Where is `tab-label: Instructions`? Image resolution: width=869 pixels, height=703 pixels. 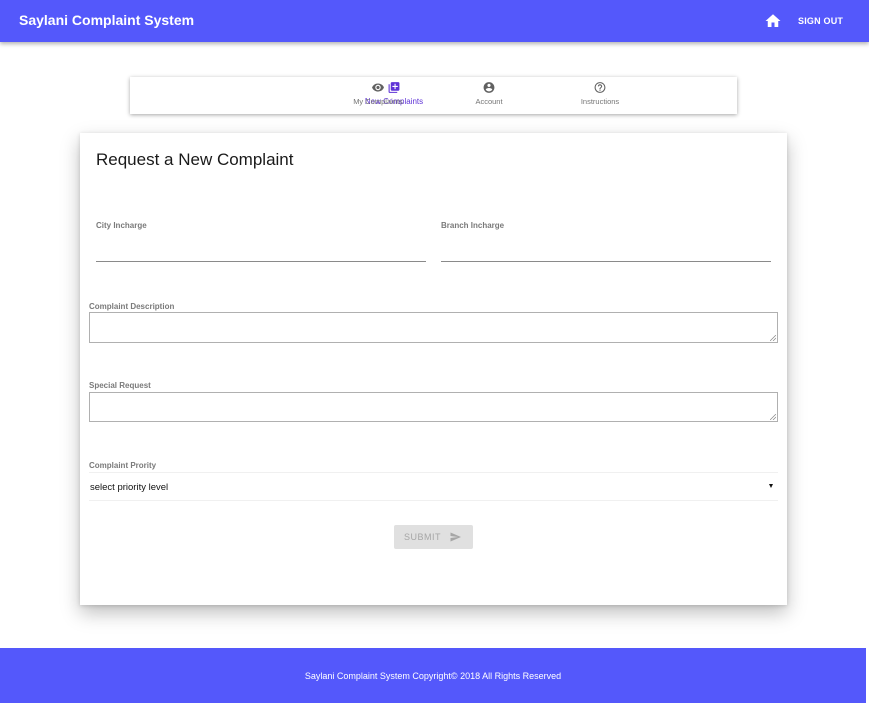
tab-label: Instructions is located at coordinates (600, 101).